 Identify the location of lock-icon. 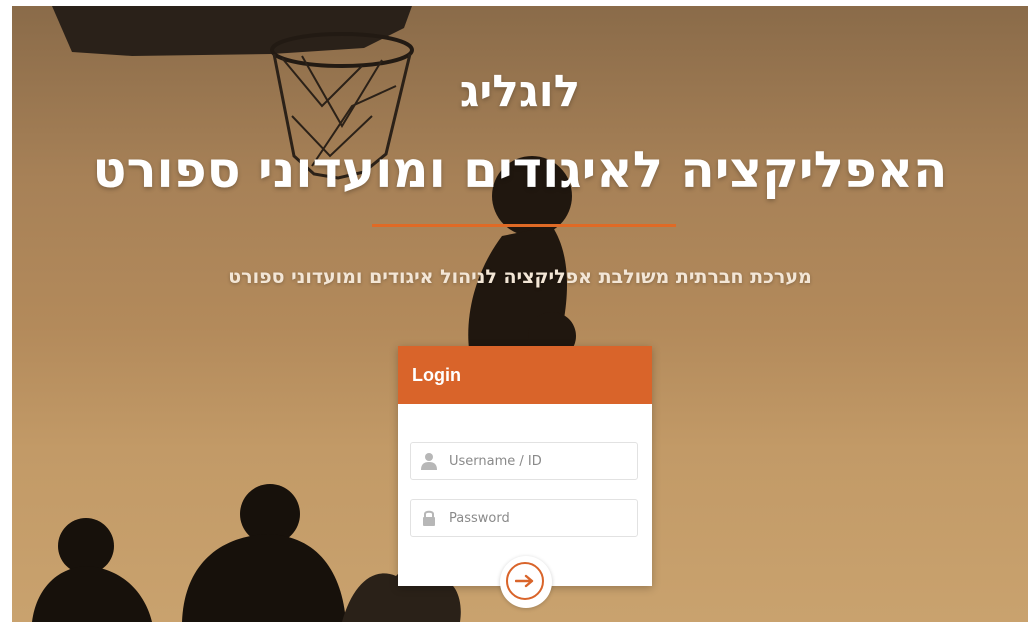
(429, 518).